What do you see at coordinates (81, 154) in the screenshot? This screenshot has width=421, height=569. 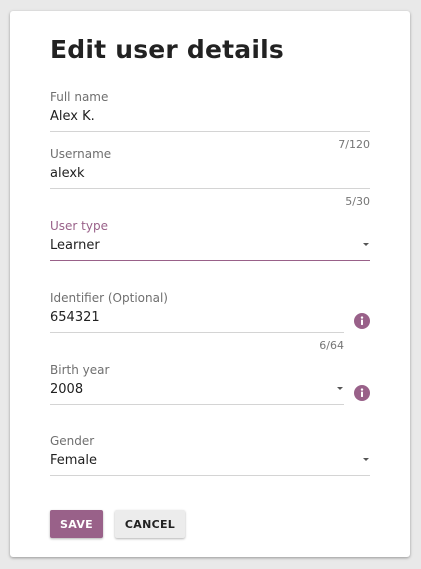 I see `username-label: Username` at bounding box center [81, 154].